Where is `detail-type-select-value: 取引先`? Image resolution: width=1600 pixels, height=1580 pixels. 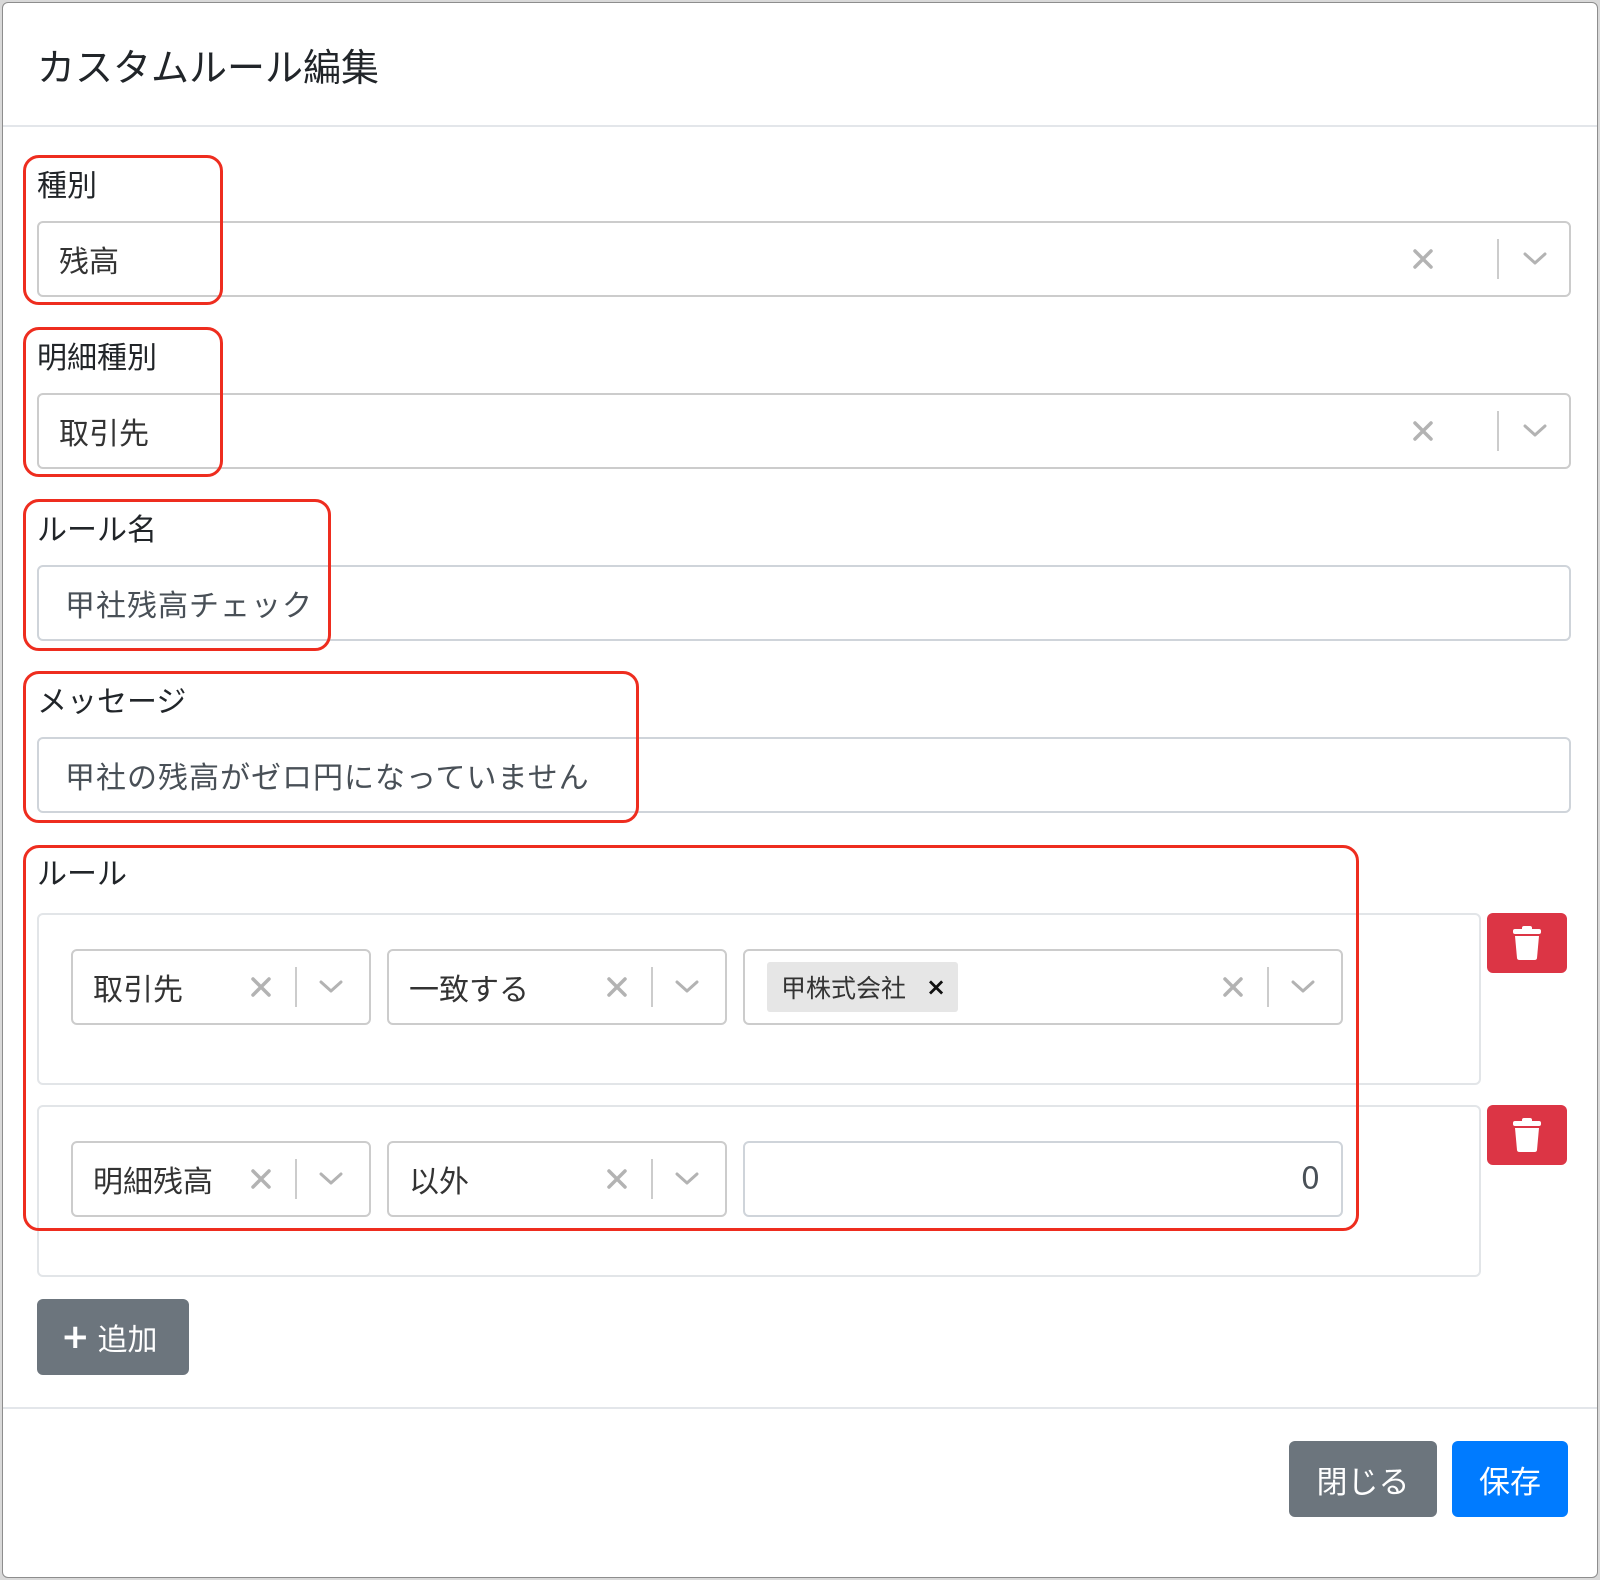
detail-type-select-value: 取引先 is located at coordinates (104, 434).